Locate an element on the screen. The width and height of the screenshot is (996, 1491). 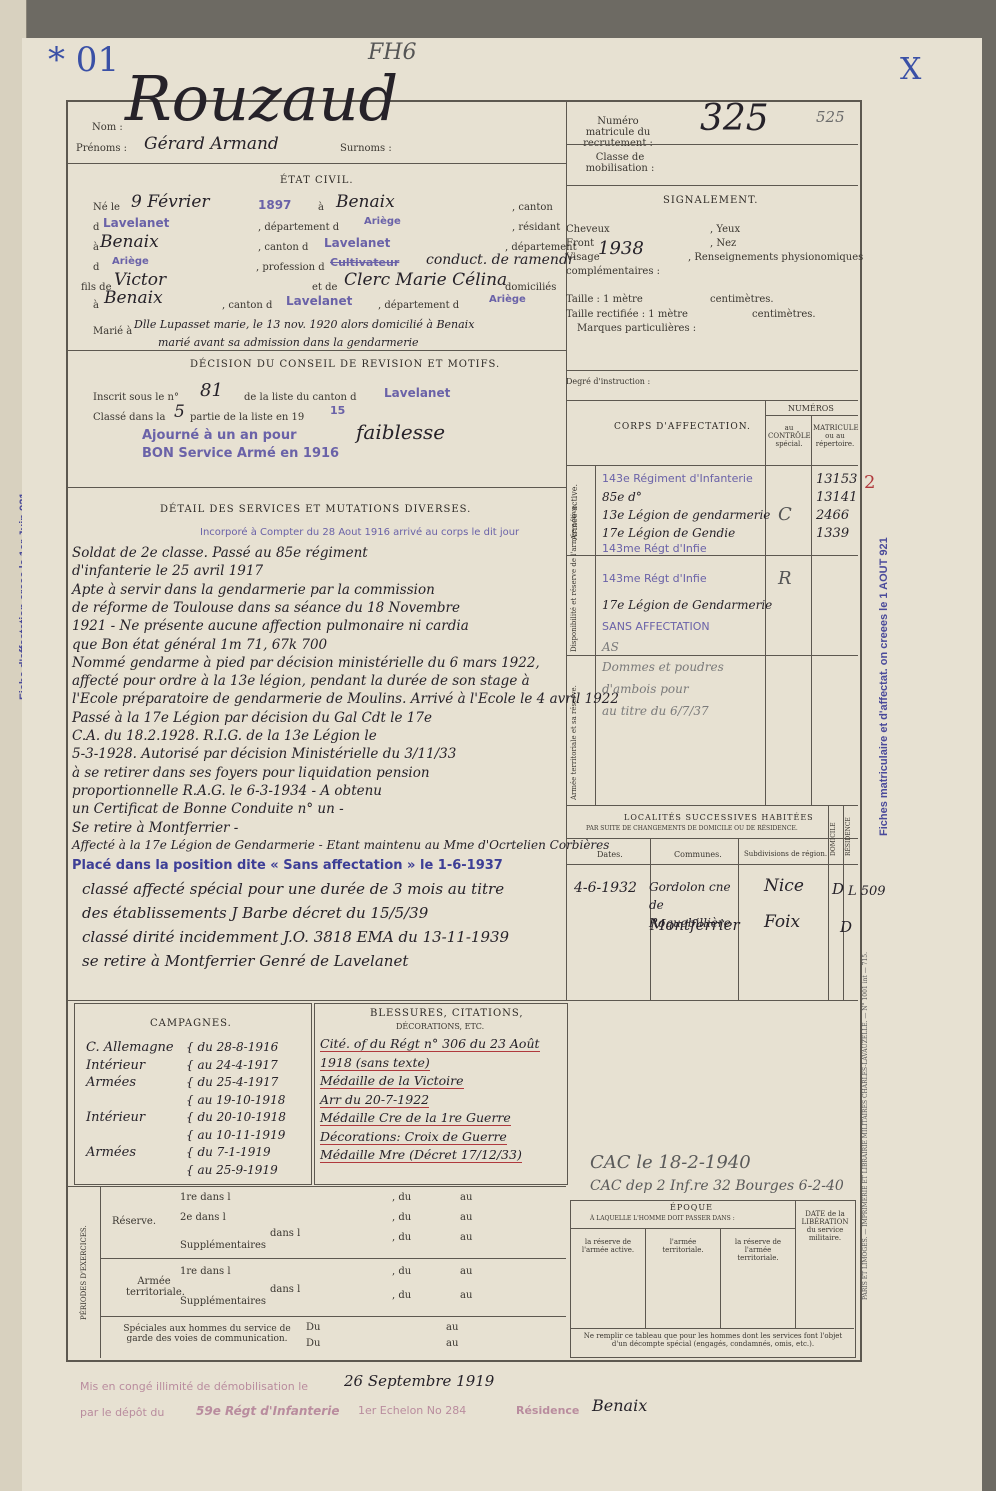
a-label: à is located at coordinates (321, 207).